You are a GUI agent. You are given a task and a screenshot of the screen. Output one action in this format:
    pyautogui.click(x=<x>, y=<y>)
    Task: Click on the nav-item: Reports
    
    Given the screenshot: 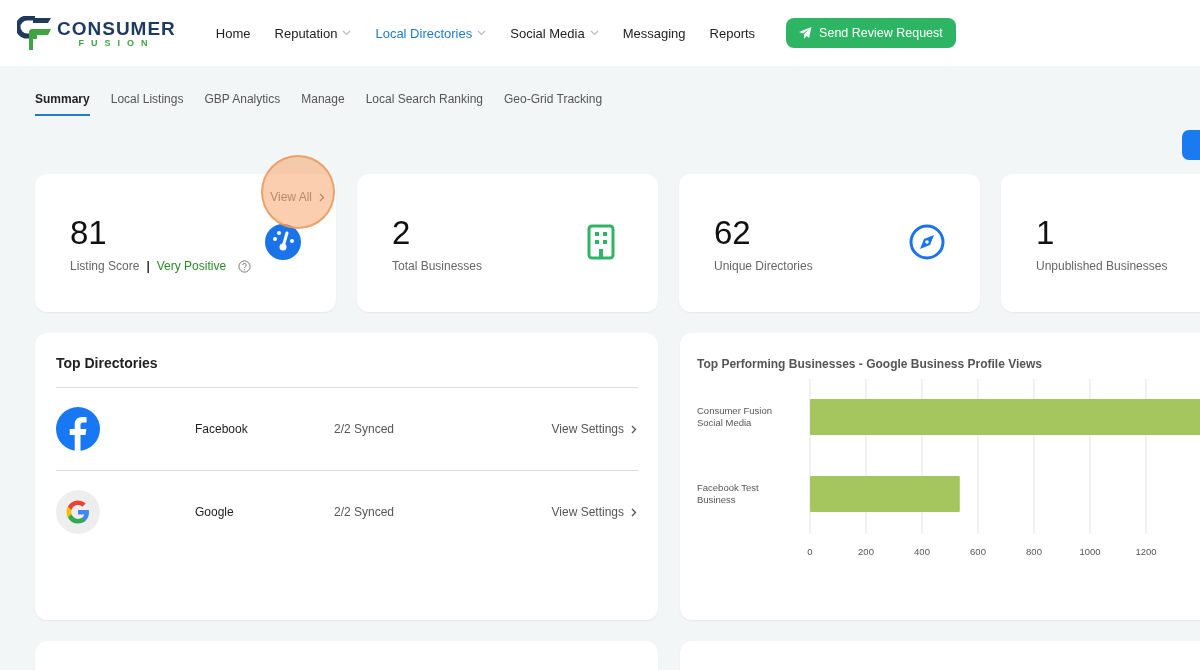 What is the action you would take?
    pyautogui.click(x=732, y=33)
    